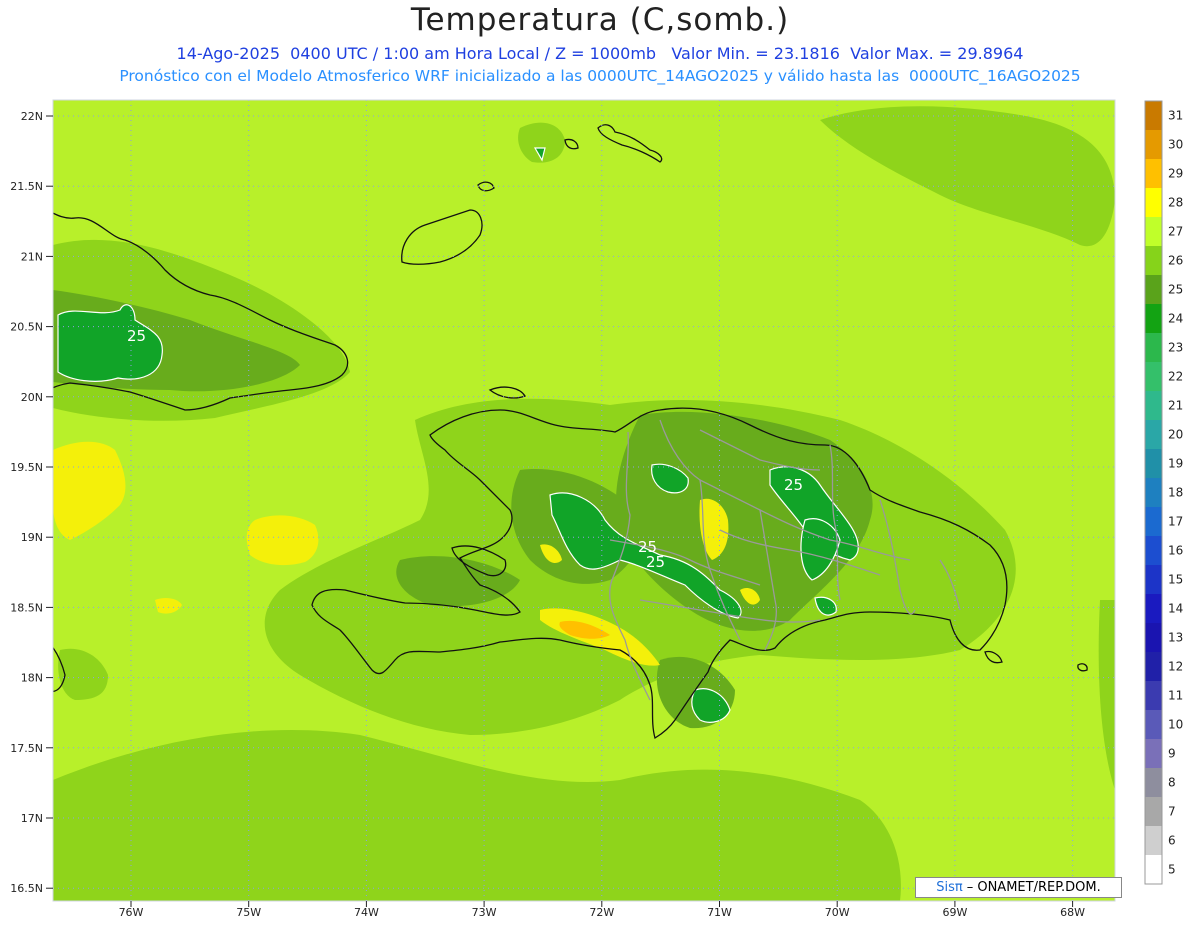 This screenshot has height=927, width=1200. What do you see at coordinates (32, 116) in the screenshot?
I see `lat-tick-label: 22N` at bounding box center [32, 116].